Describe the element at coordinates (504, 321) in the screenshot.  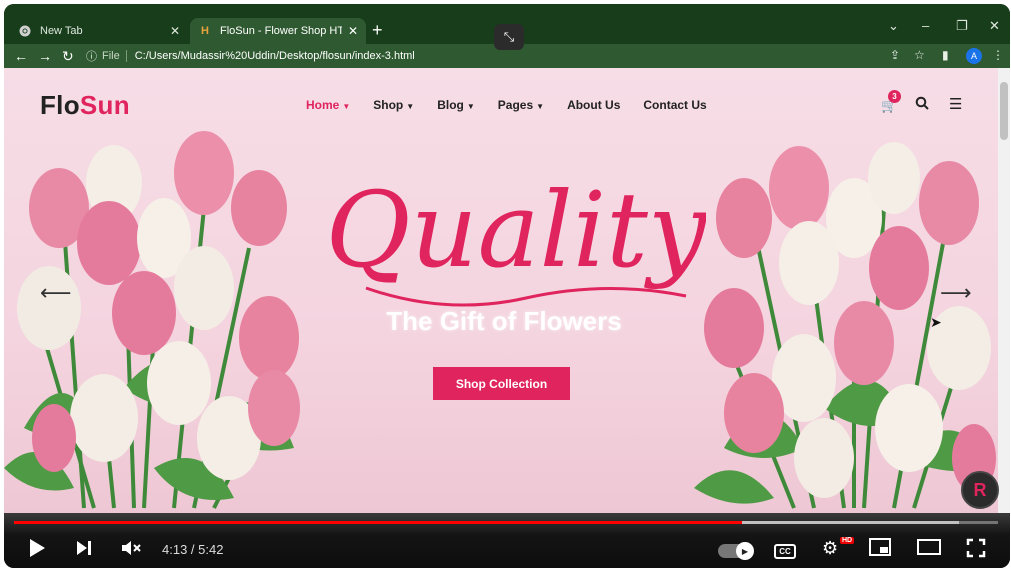
I see `hero-subtitle: The Gift of Flowers` at that location.